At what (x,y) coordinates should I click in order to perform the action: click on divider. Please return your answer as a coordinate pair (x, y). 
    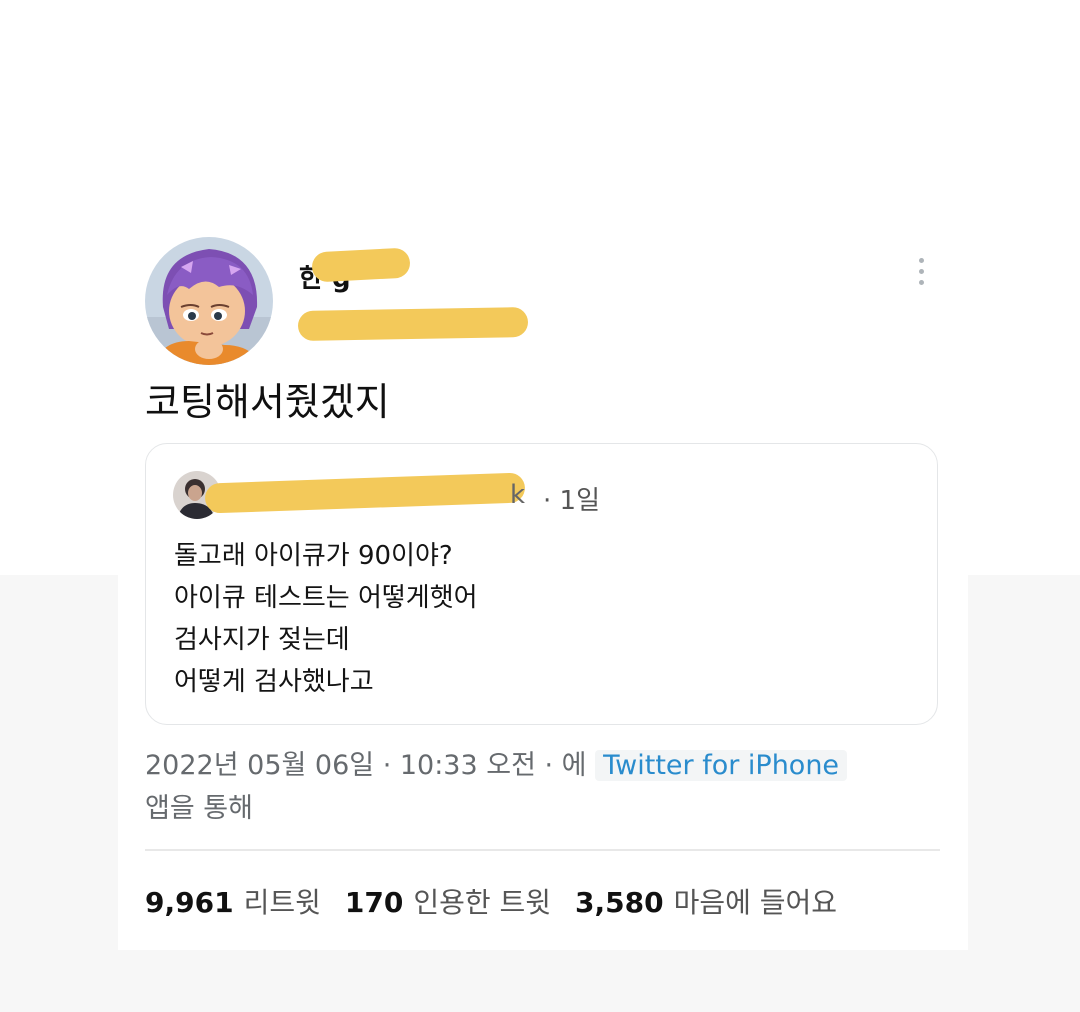
    Looking at the image, I should click on (542, 850).